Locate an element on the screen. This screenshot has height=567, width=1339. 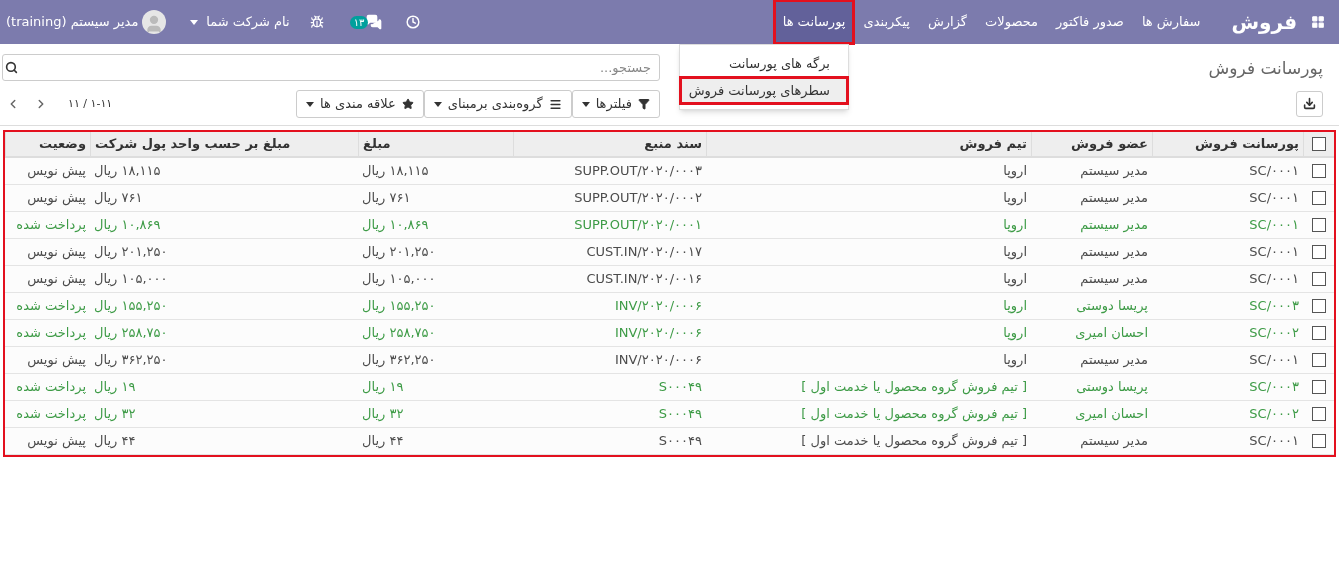
apps-menu-icon is located at coordinates (1318, 22).